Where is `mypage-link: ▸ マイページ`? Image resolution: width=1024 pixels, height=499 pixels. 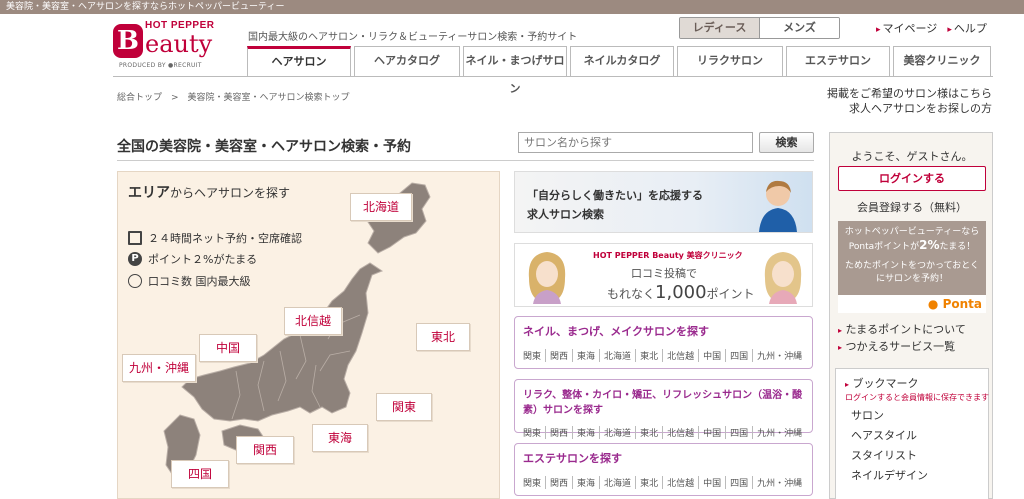
mypage-link: ▸ マイページ is located at coordinates (906, 28).